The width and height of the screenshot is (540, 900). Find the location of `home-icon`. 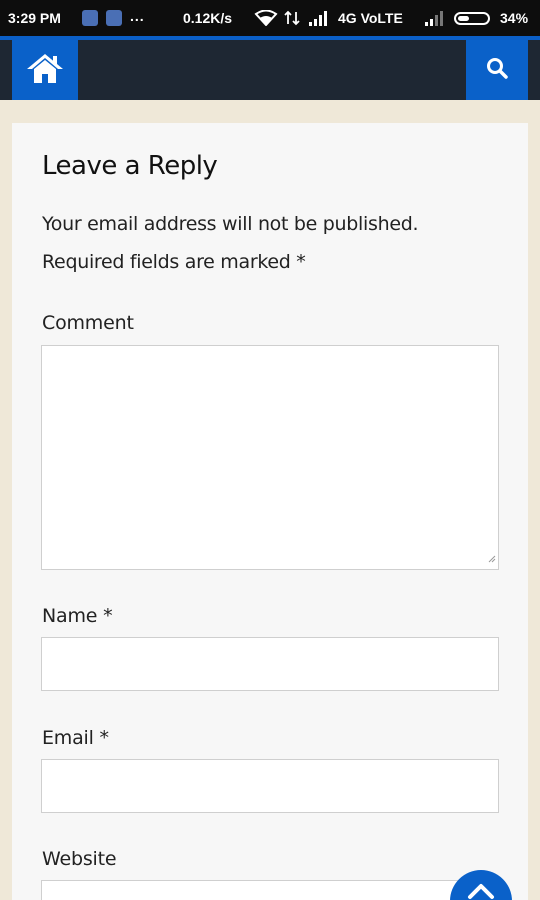

home-icon is located at coordinates (45, 70).